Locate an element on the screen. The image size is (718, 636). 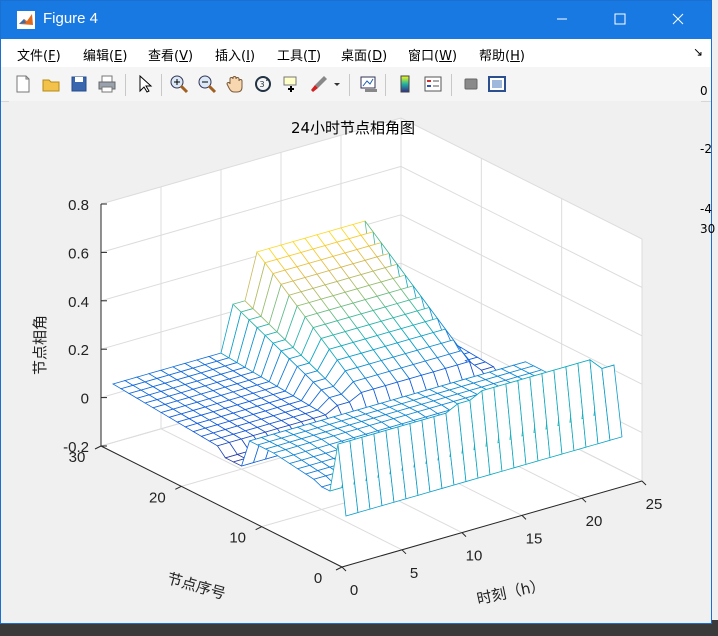
minimize-button is located at coordinates (562, 20).